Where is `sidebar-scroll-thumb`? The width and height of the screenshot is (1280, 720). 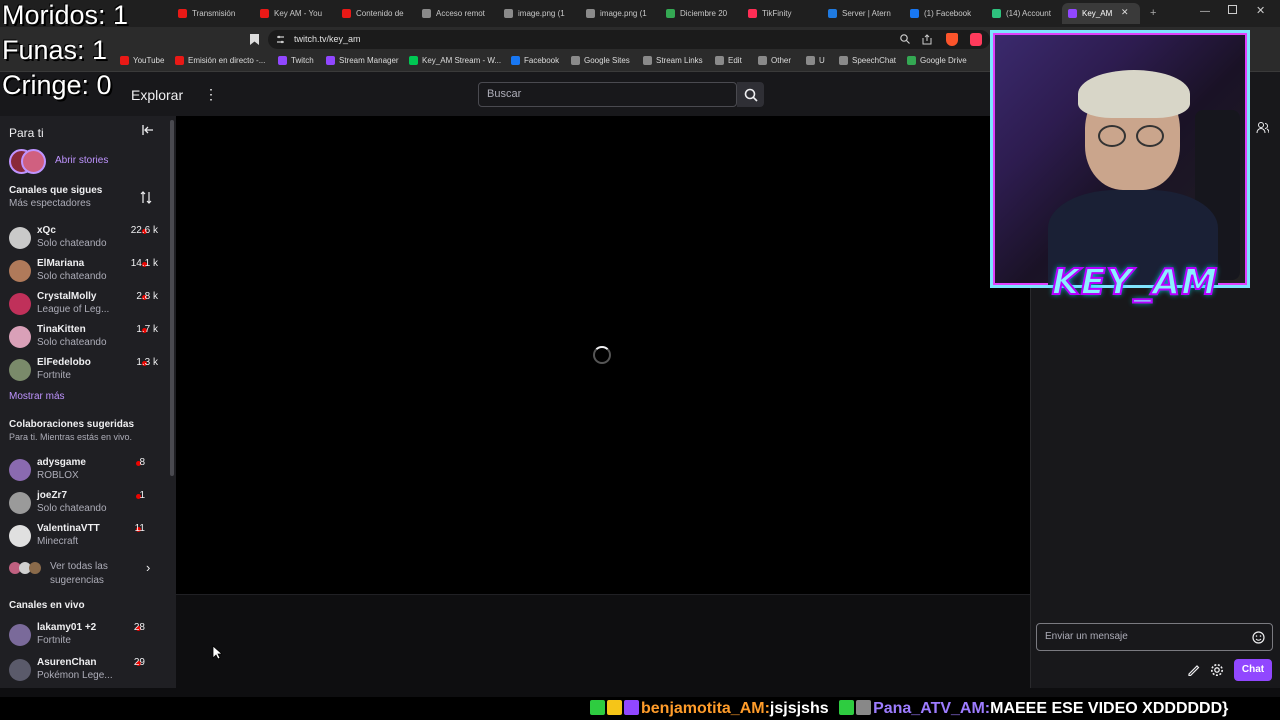 sidebar-scroll-thumb is located at coordinates (172, 298).